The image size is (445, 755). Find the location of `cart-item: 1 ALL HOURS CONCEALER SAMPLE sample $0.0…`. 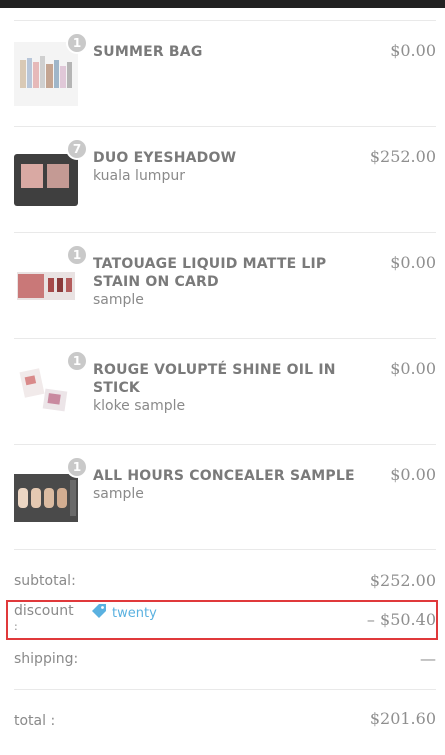

cart-item: 1 ALL HOURS CONCEALER SAMPLE sample $0.0… is located at coordinates (225, 496).